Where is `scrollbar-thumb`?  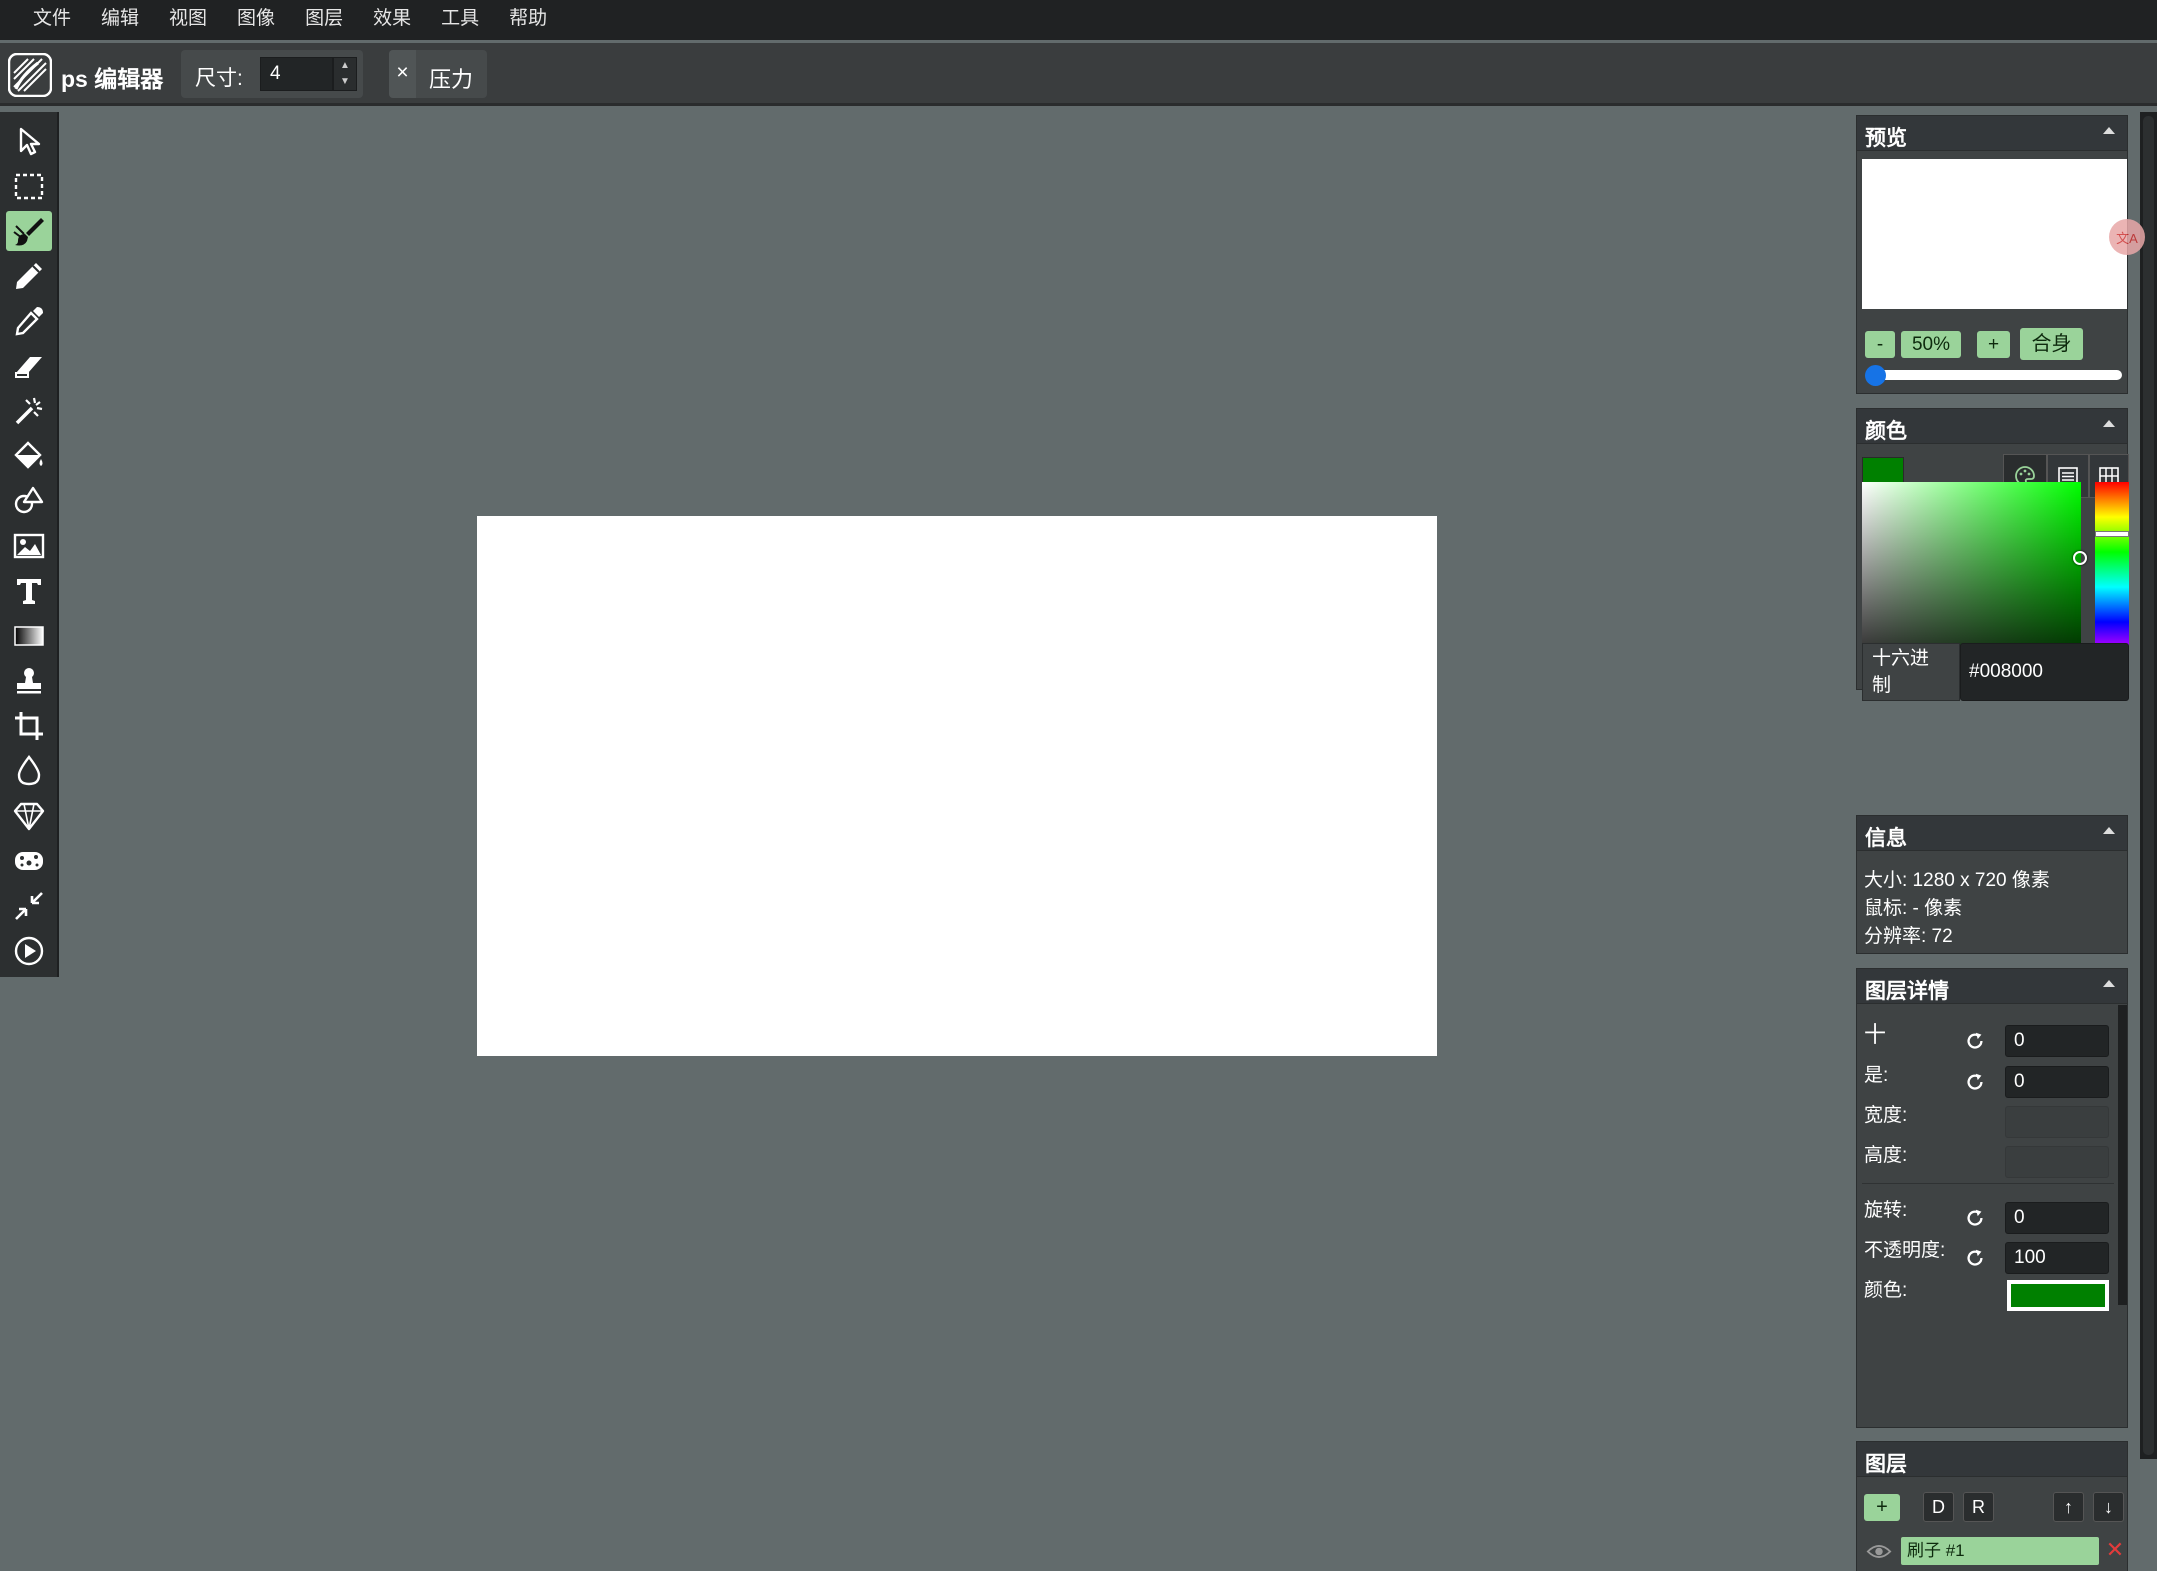 scrollbar-thumb is located at coordinates (2148, 785).